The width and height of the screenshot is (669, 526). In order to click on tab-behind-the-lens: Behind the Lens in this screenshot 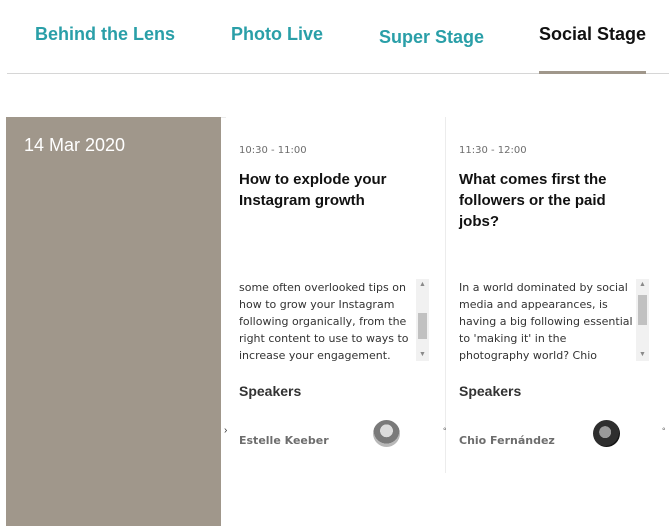, I will do `click(105, 34)`.